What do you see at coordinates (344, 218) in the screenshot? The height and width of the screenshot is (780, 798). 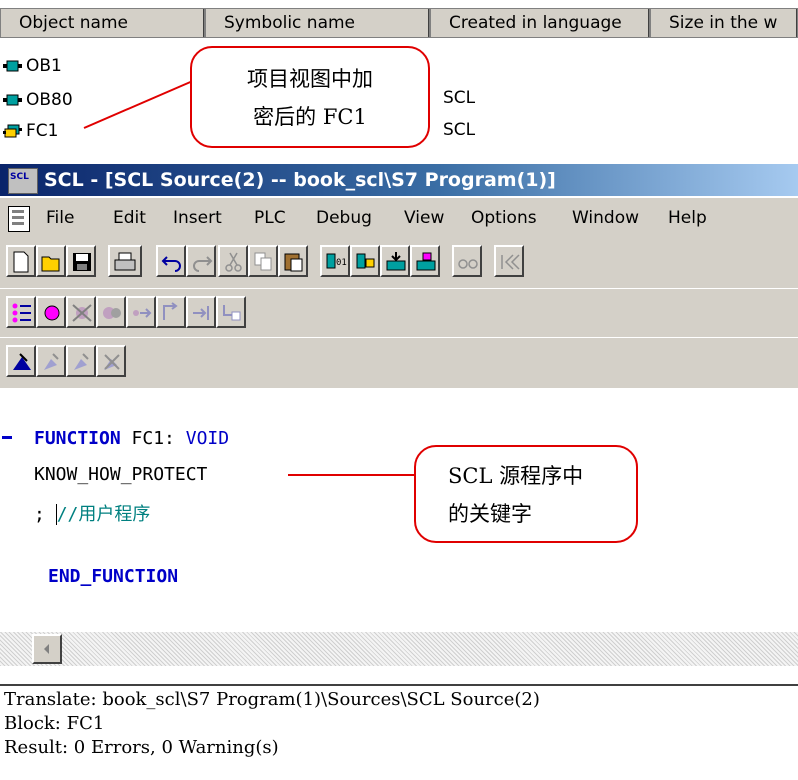 I see `menu-debug: Debug` at bounding box center [344, 218].